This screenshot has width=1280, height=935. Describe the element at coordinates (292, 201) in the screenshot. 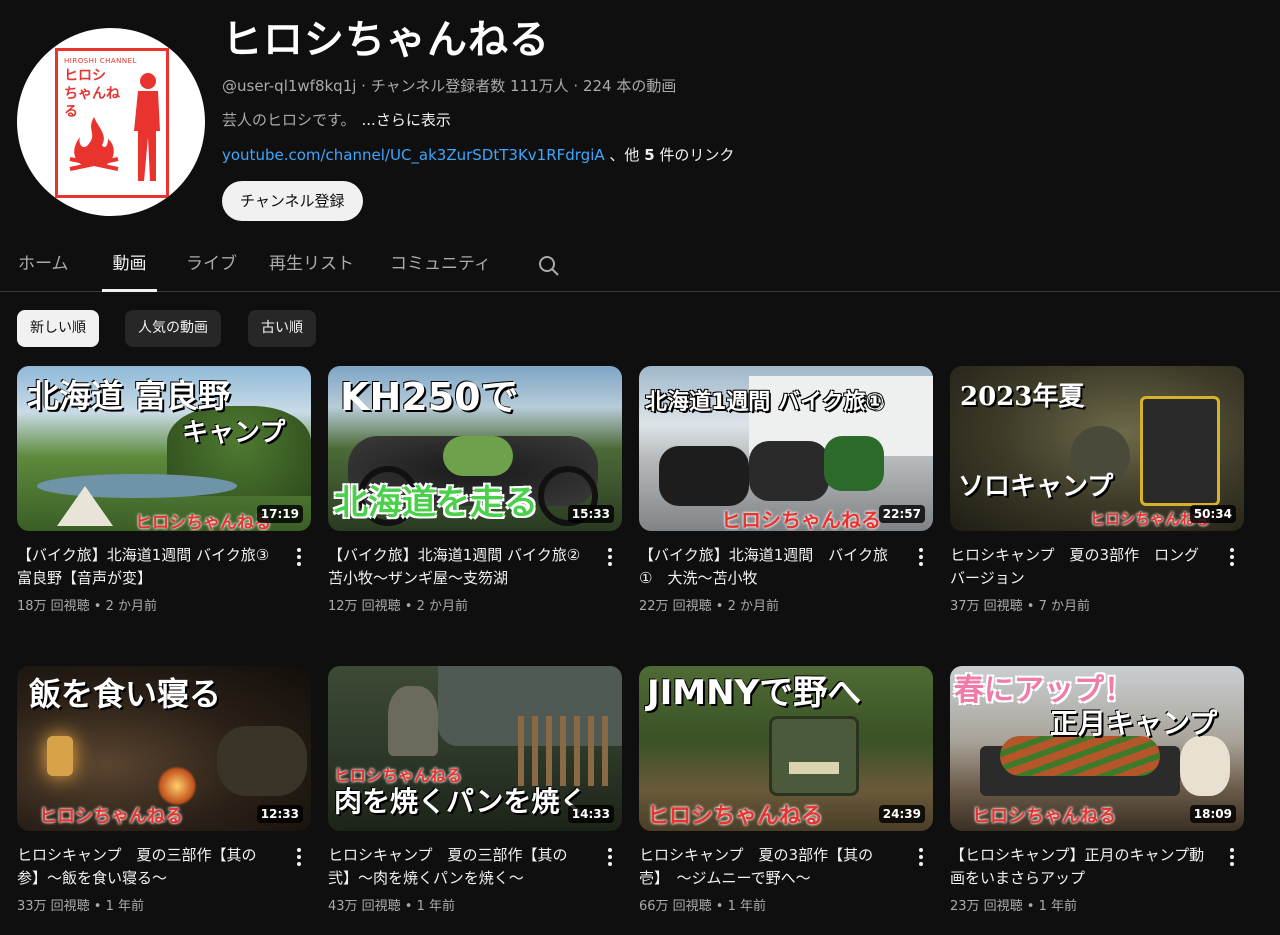

I see `subscribe-button: チャンネル登録` at that location.